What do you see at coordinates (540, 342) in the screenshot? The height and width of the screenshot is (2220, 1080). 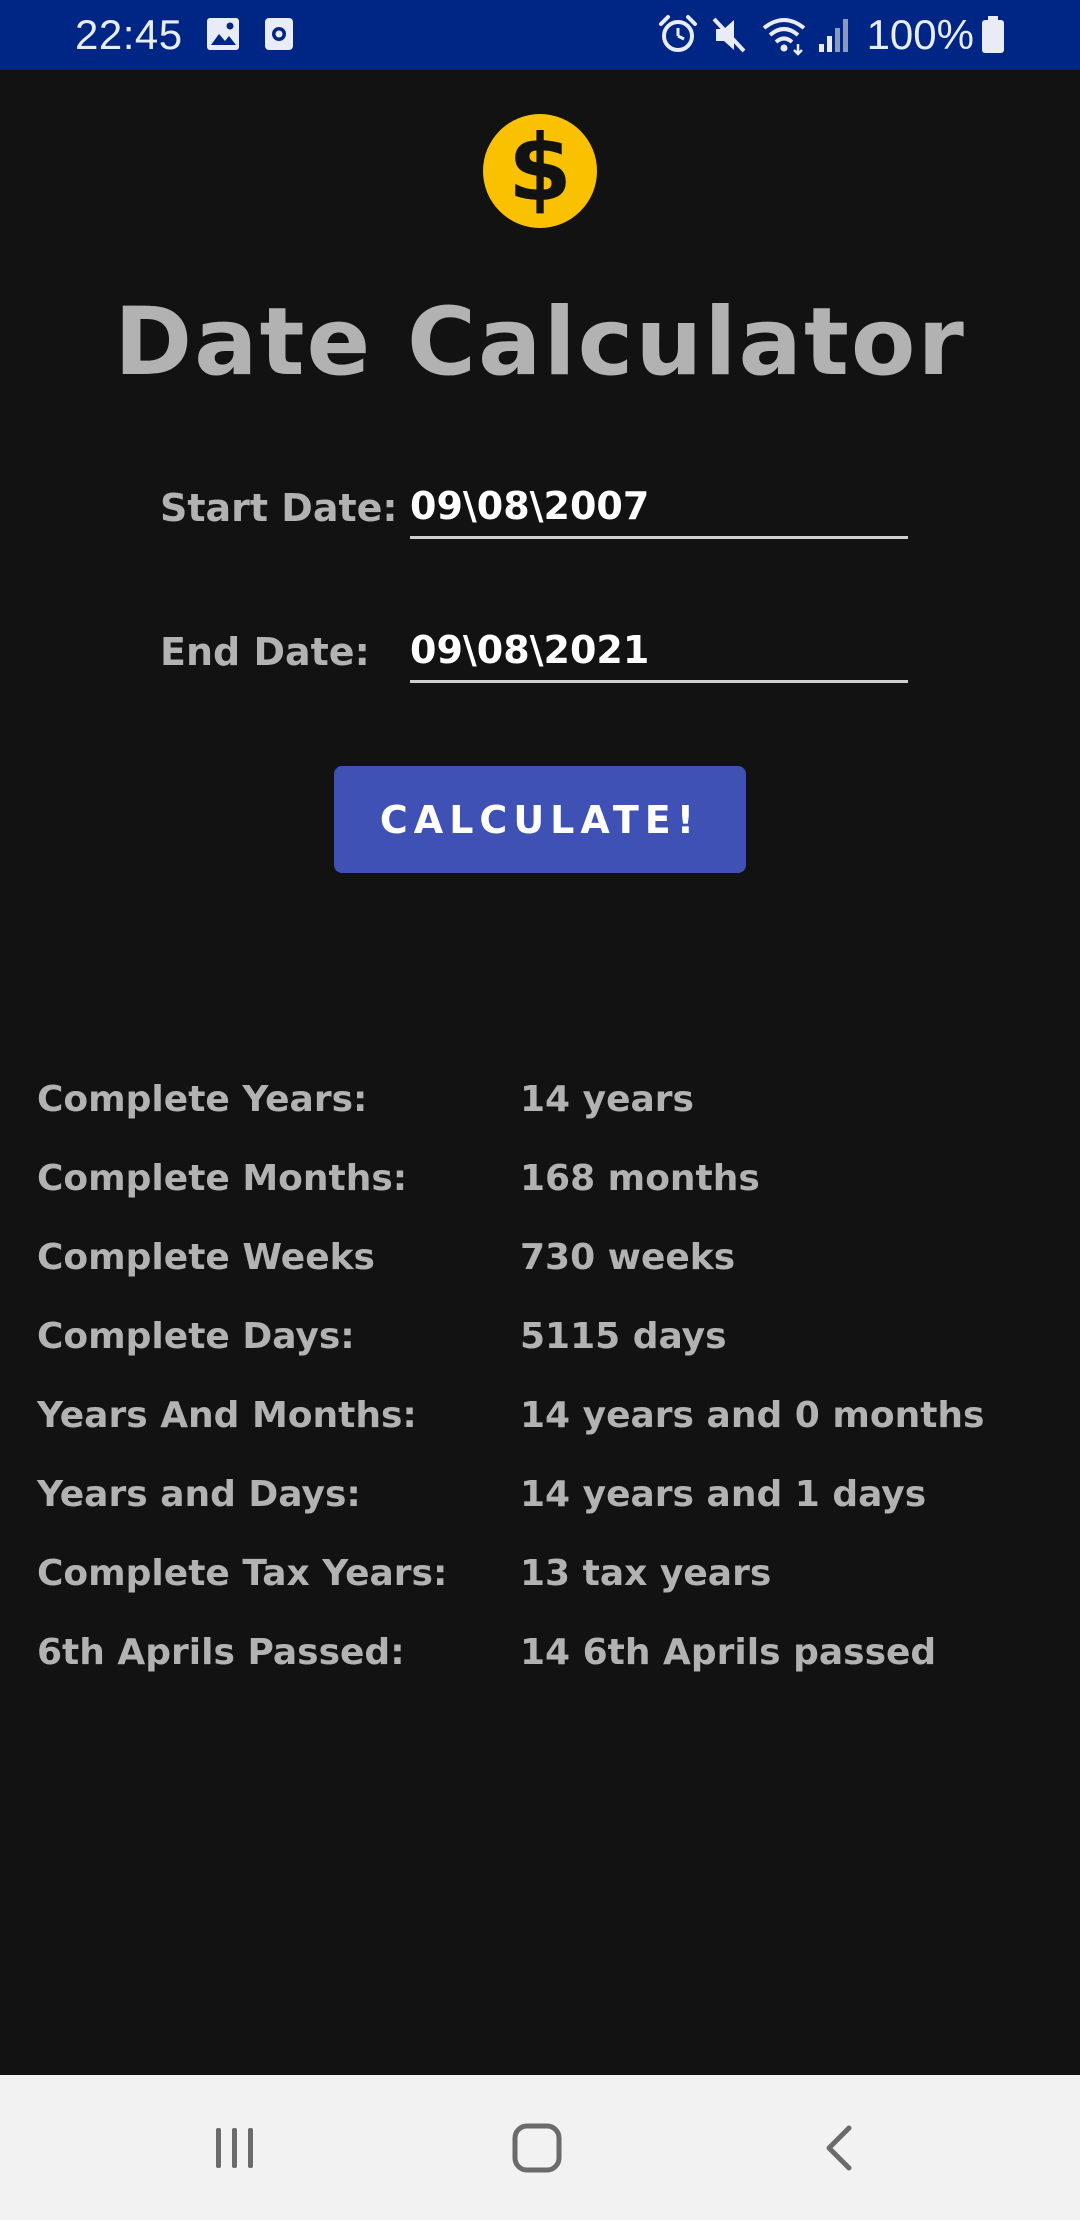 I see `page-title: Date Calculator` at bounding box center [540, 342].